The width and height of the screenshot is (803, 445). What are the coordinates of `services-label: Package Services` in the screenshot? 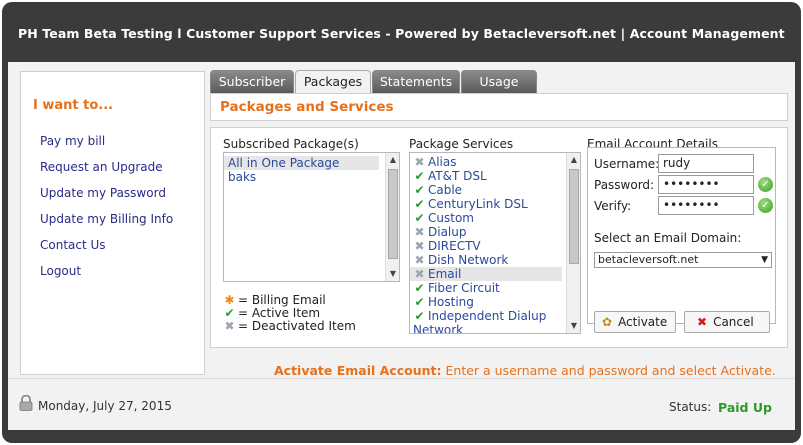 It's located at (461, 144).